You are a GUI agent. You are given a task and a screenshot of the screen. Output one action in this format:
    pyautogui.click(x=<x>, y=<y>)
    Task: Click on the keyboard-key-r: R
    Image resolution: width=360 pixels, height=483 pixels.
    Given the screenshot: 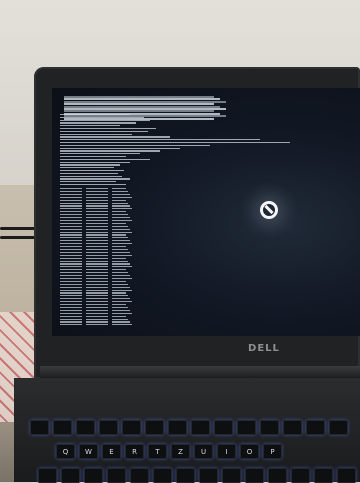 What is the action you would take?
    pyautogui.click(x=134, y=451)
    